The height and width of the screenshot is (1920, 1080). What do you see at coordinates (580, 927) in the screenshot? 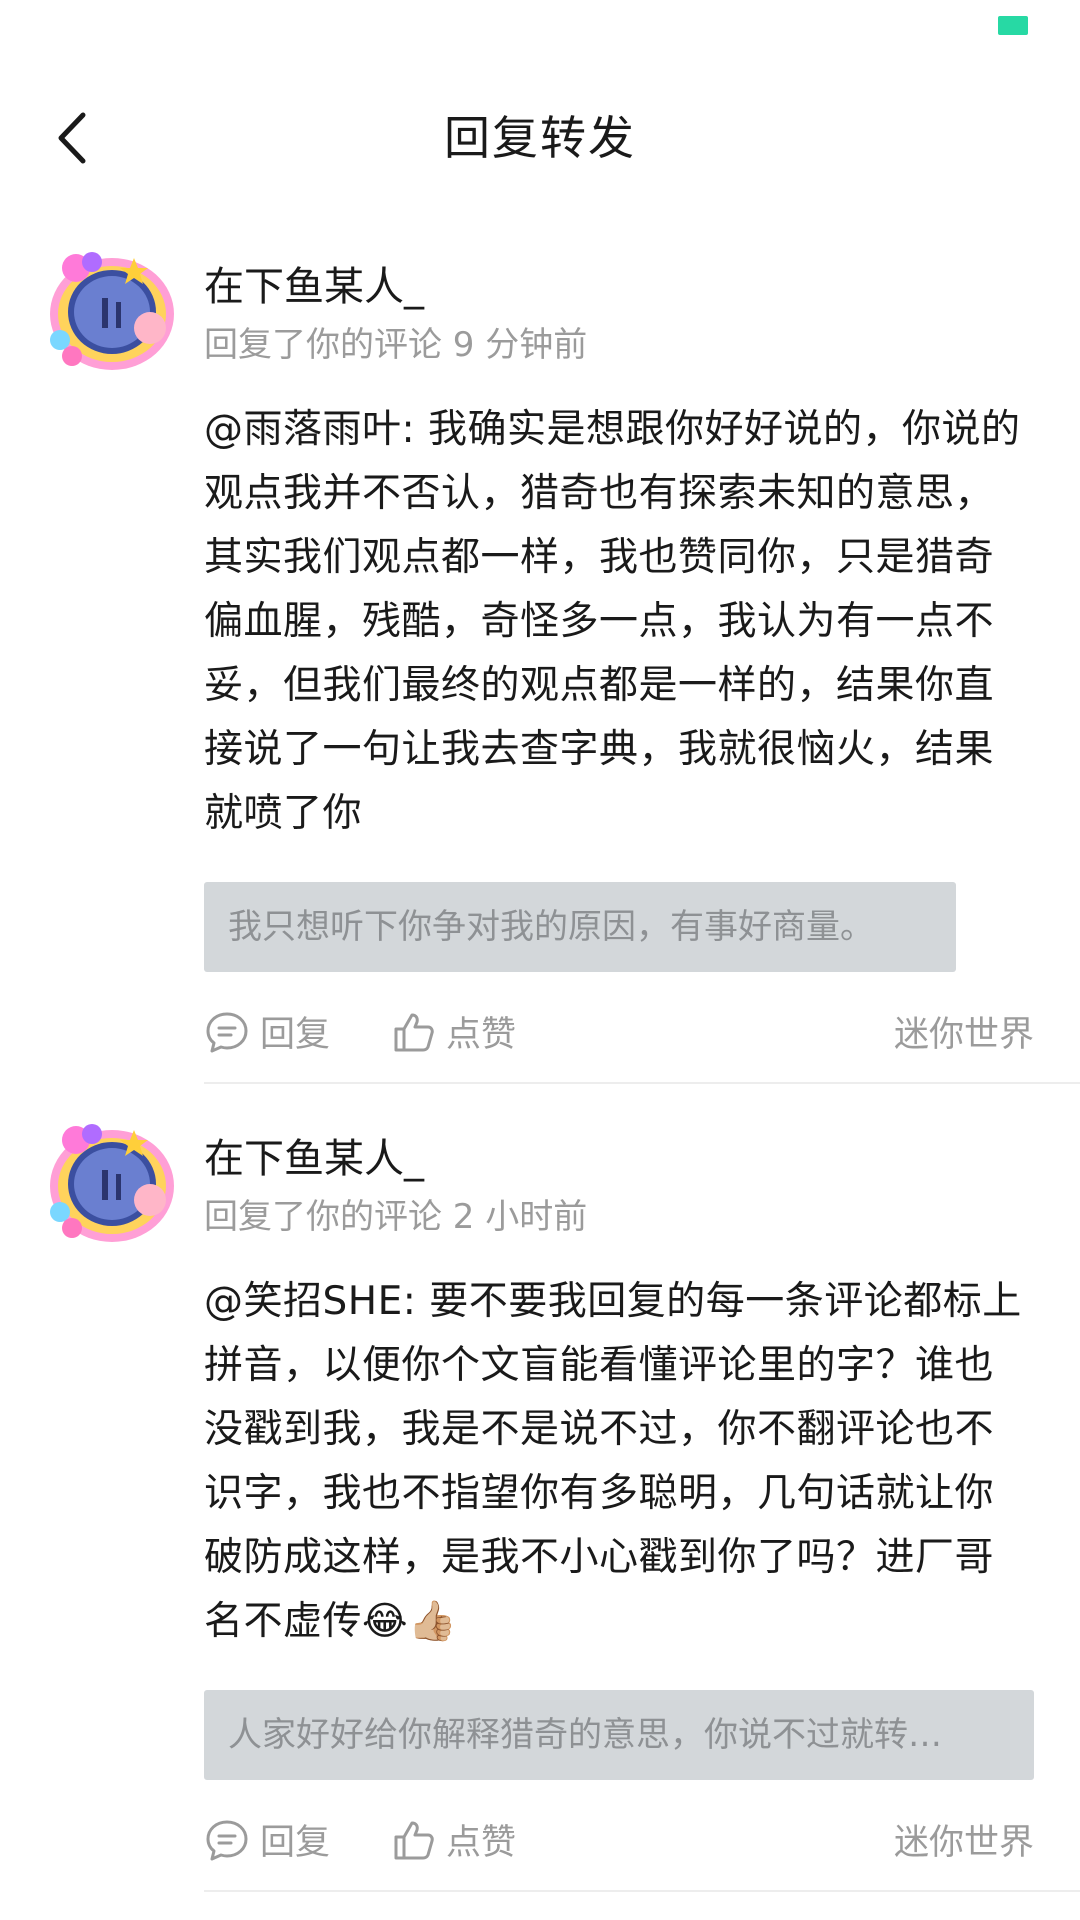
I see `quoted-comment: 我只想听下你争对我的原因，有事好商量。` at bounding box center [580, 927].